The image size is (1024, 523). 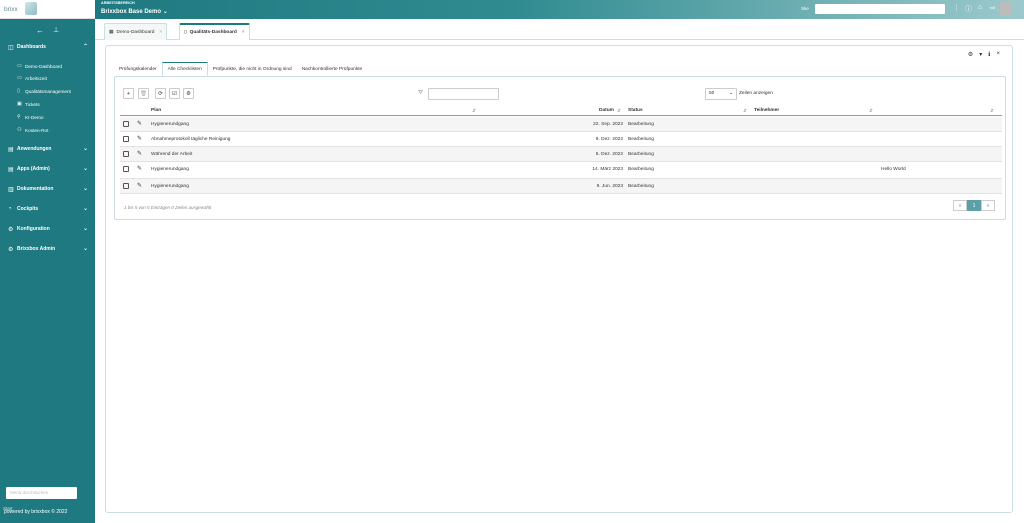 What do you see at coordinates (609, 139) in the screenshot?
I see `cell-datum: 9. Dez. 2022` at bounding box center [609, 139].